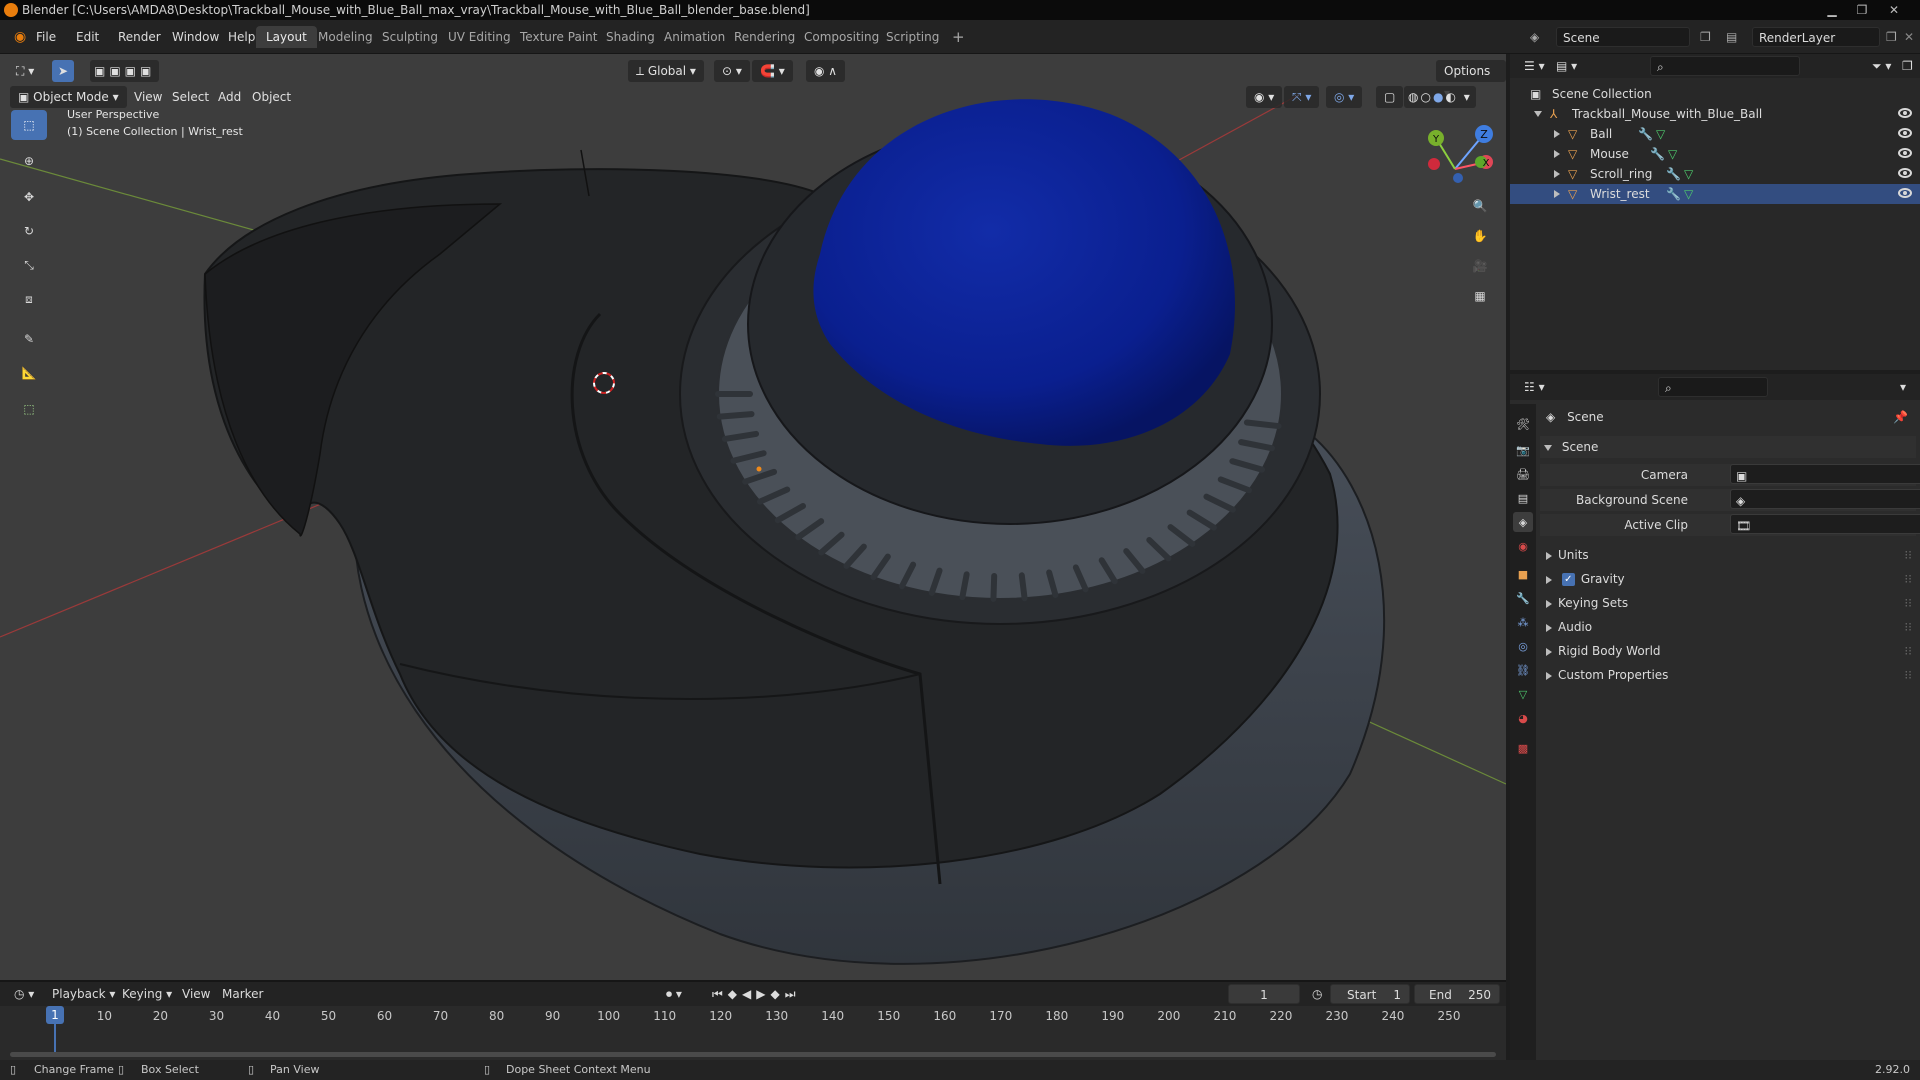 The height and width of the screenshot is (1080, 1920). What do you see at coordinates (1623, 37) in the screenshot?
I see `scene-field: Scene` at bounding box center [1623, 37].